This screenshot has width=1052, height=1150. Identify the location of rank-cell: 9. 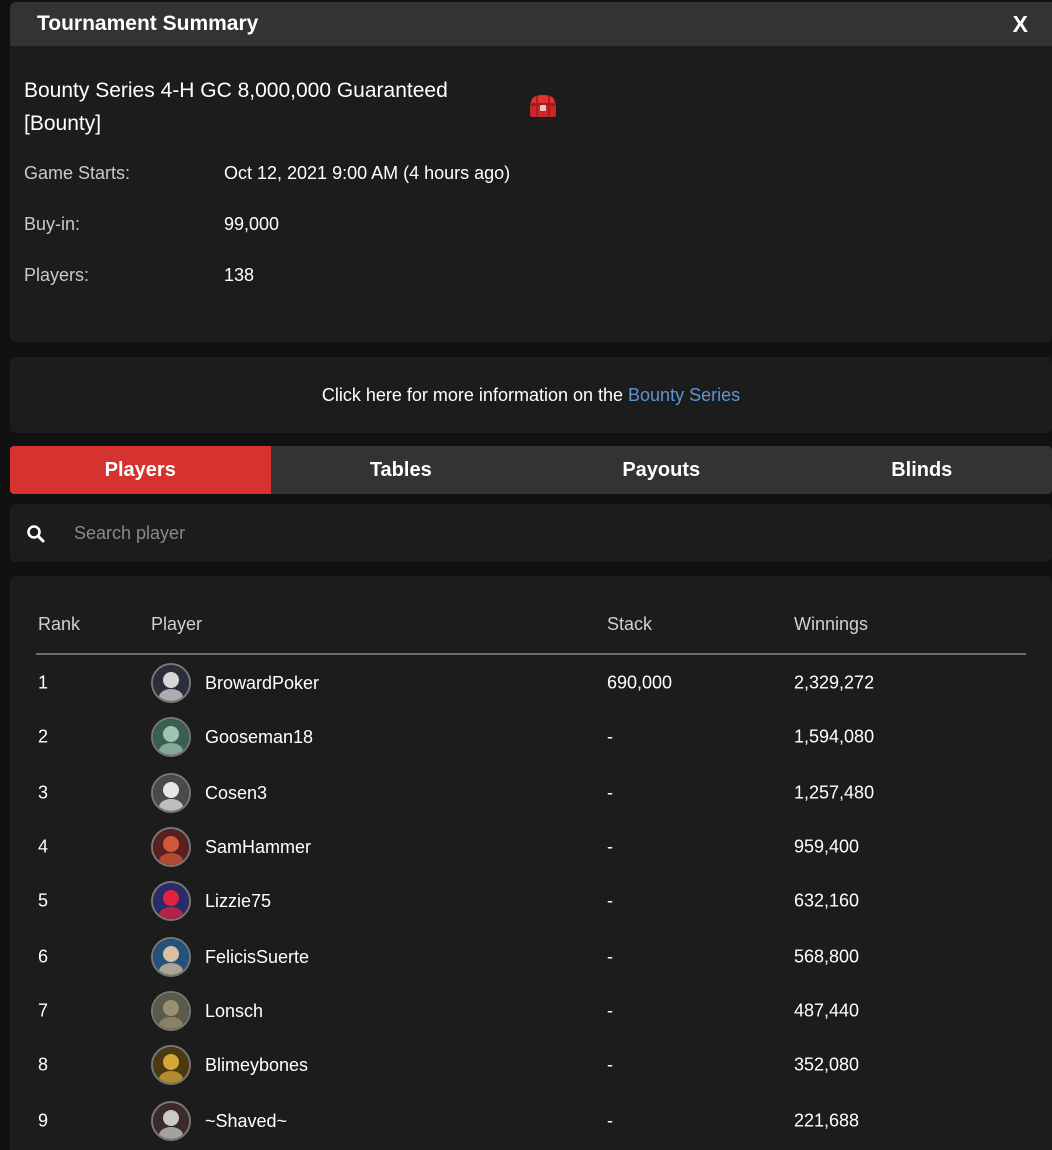
(43, 1120).